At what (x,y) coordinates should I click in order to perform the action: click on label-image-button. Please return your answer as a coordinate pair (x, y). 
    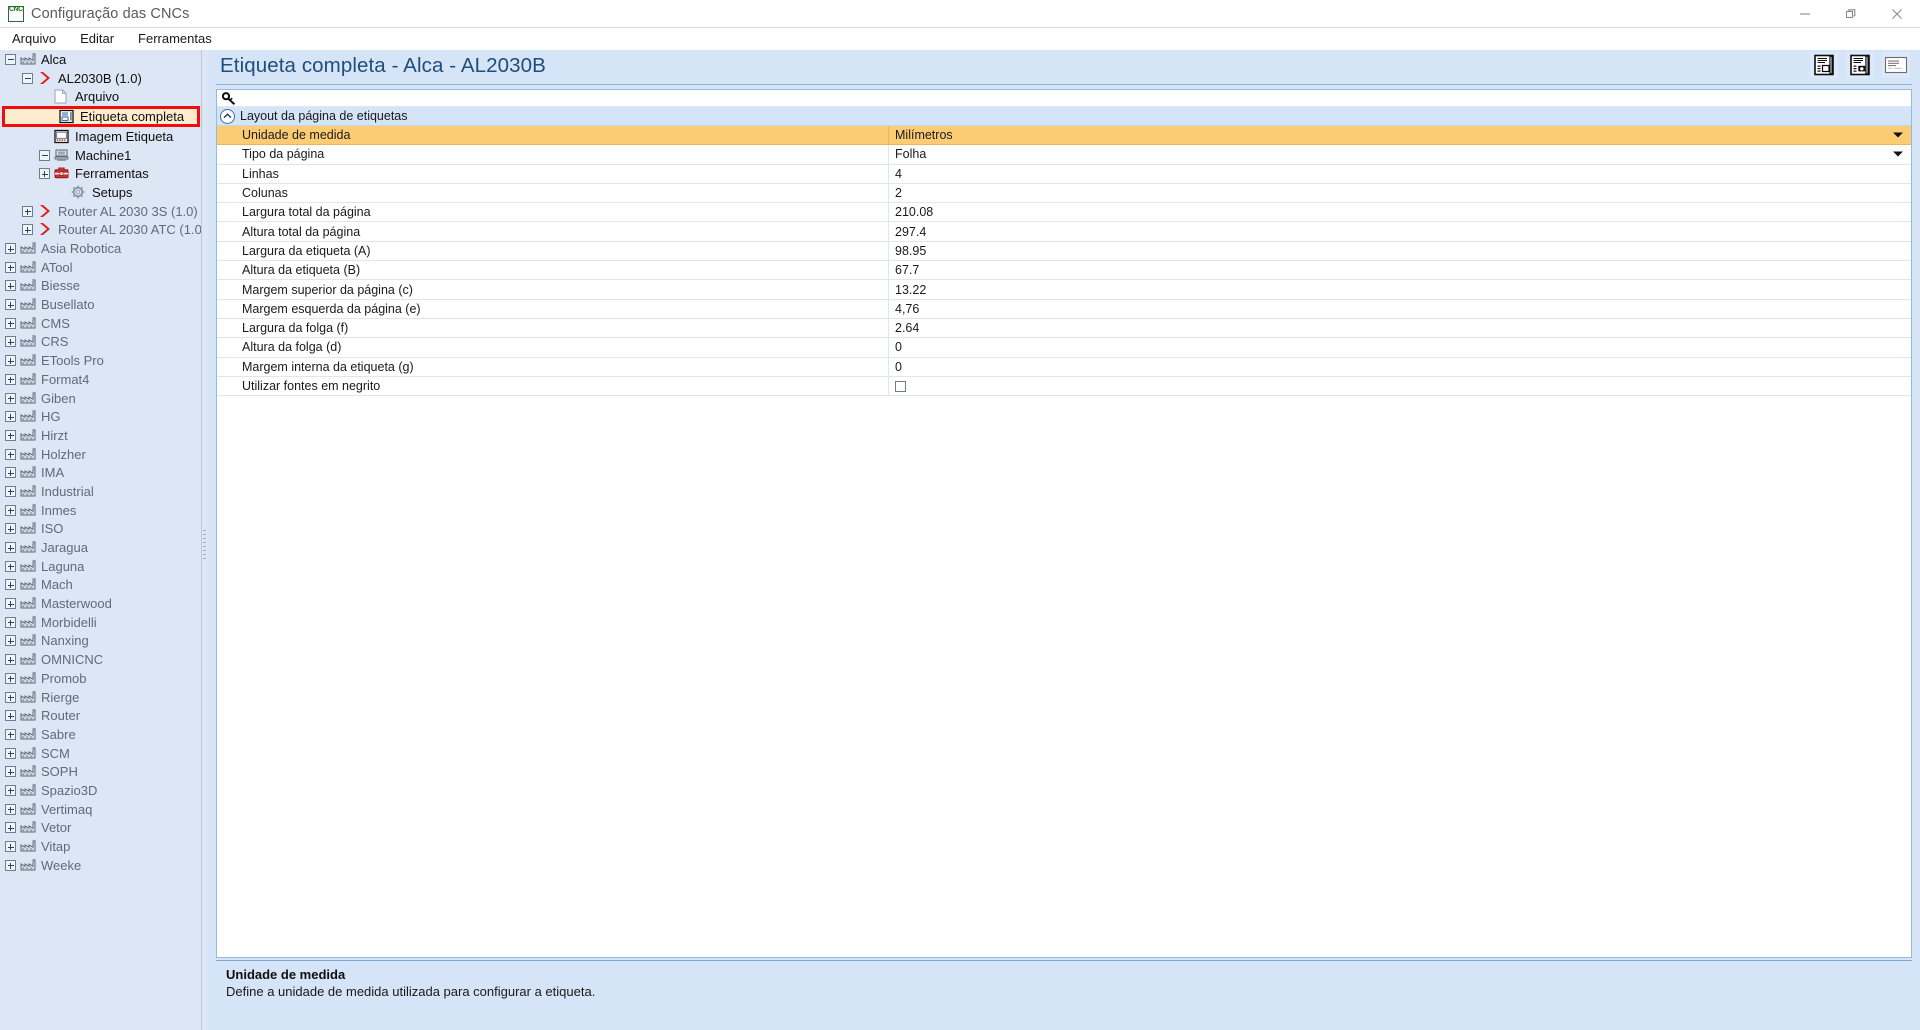
    Looking at the image, I should click on (1860, 65).